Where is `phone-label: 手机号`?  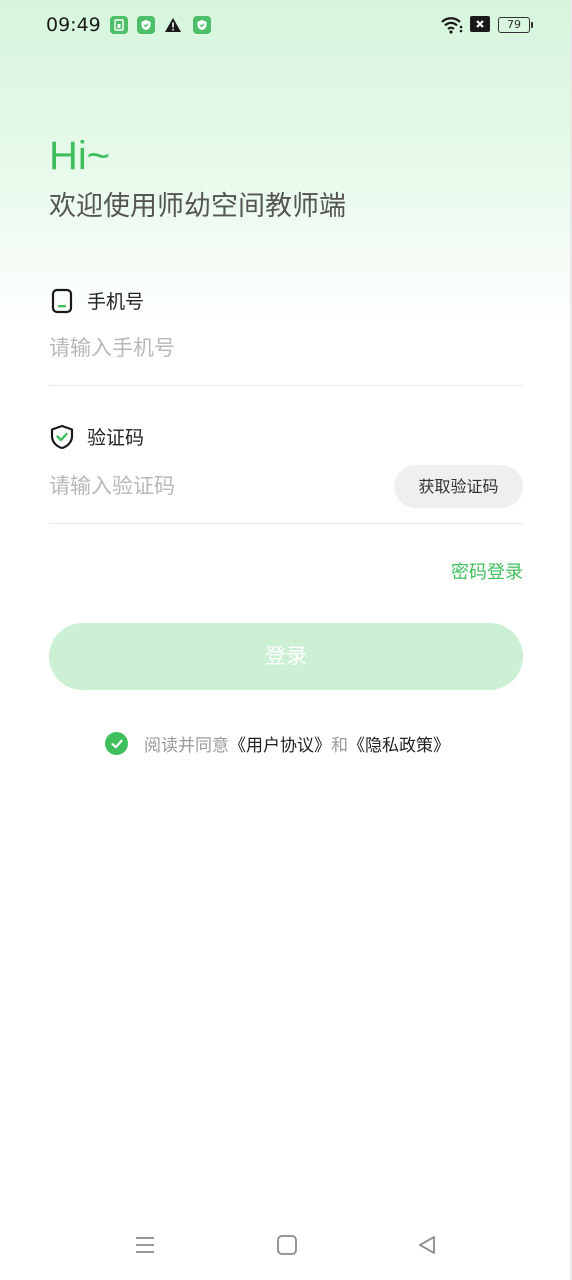 phone-label: 手机号 is located at coordinates (116, 302).